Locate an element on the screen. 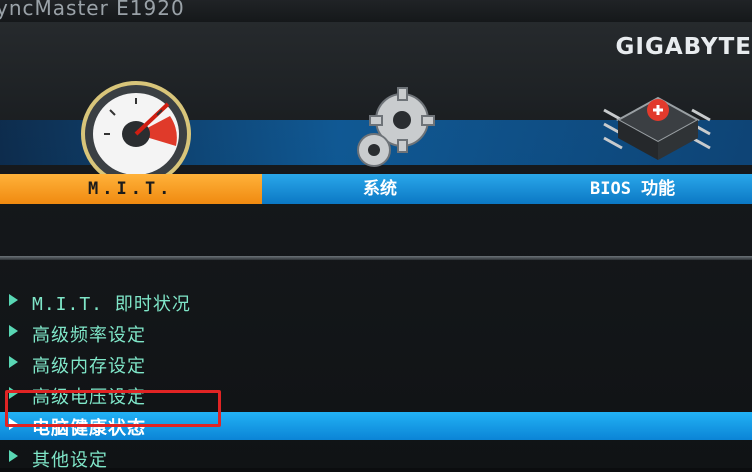 The height and width of the screenshot is (472, 752). menu-item-label: M.I.T. 即时状况 is located at coordinates (111, 304).